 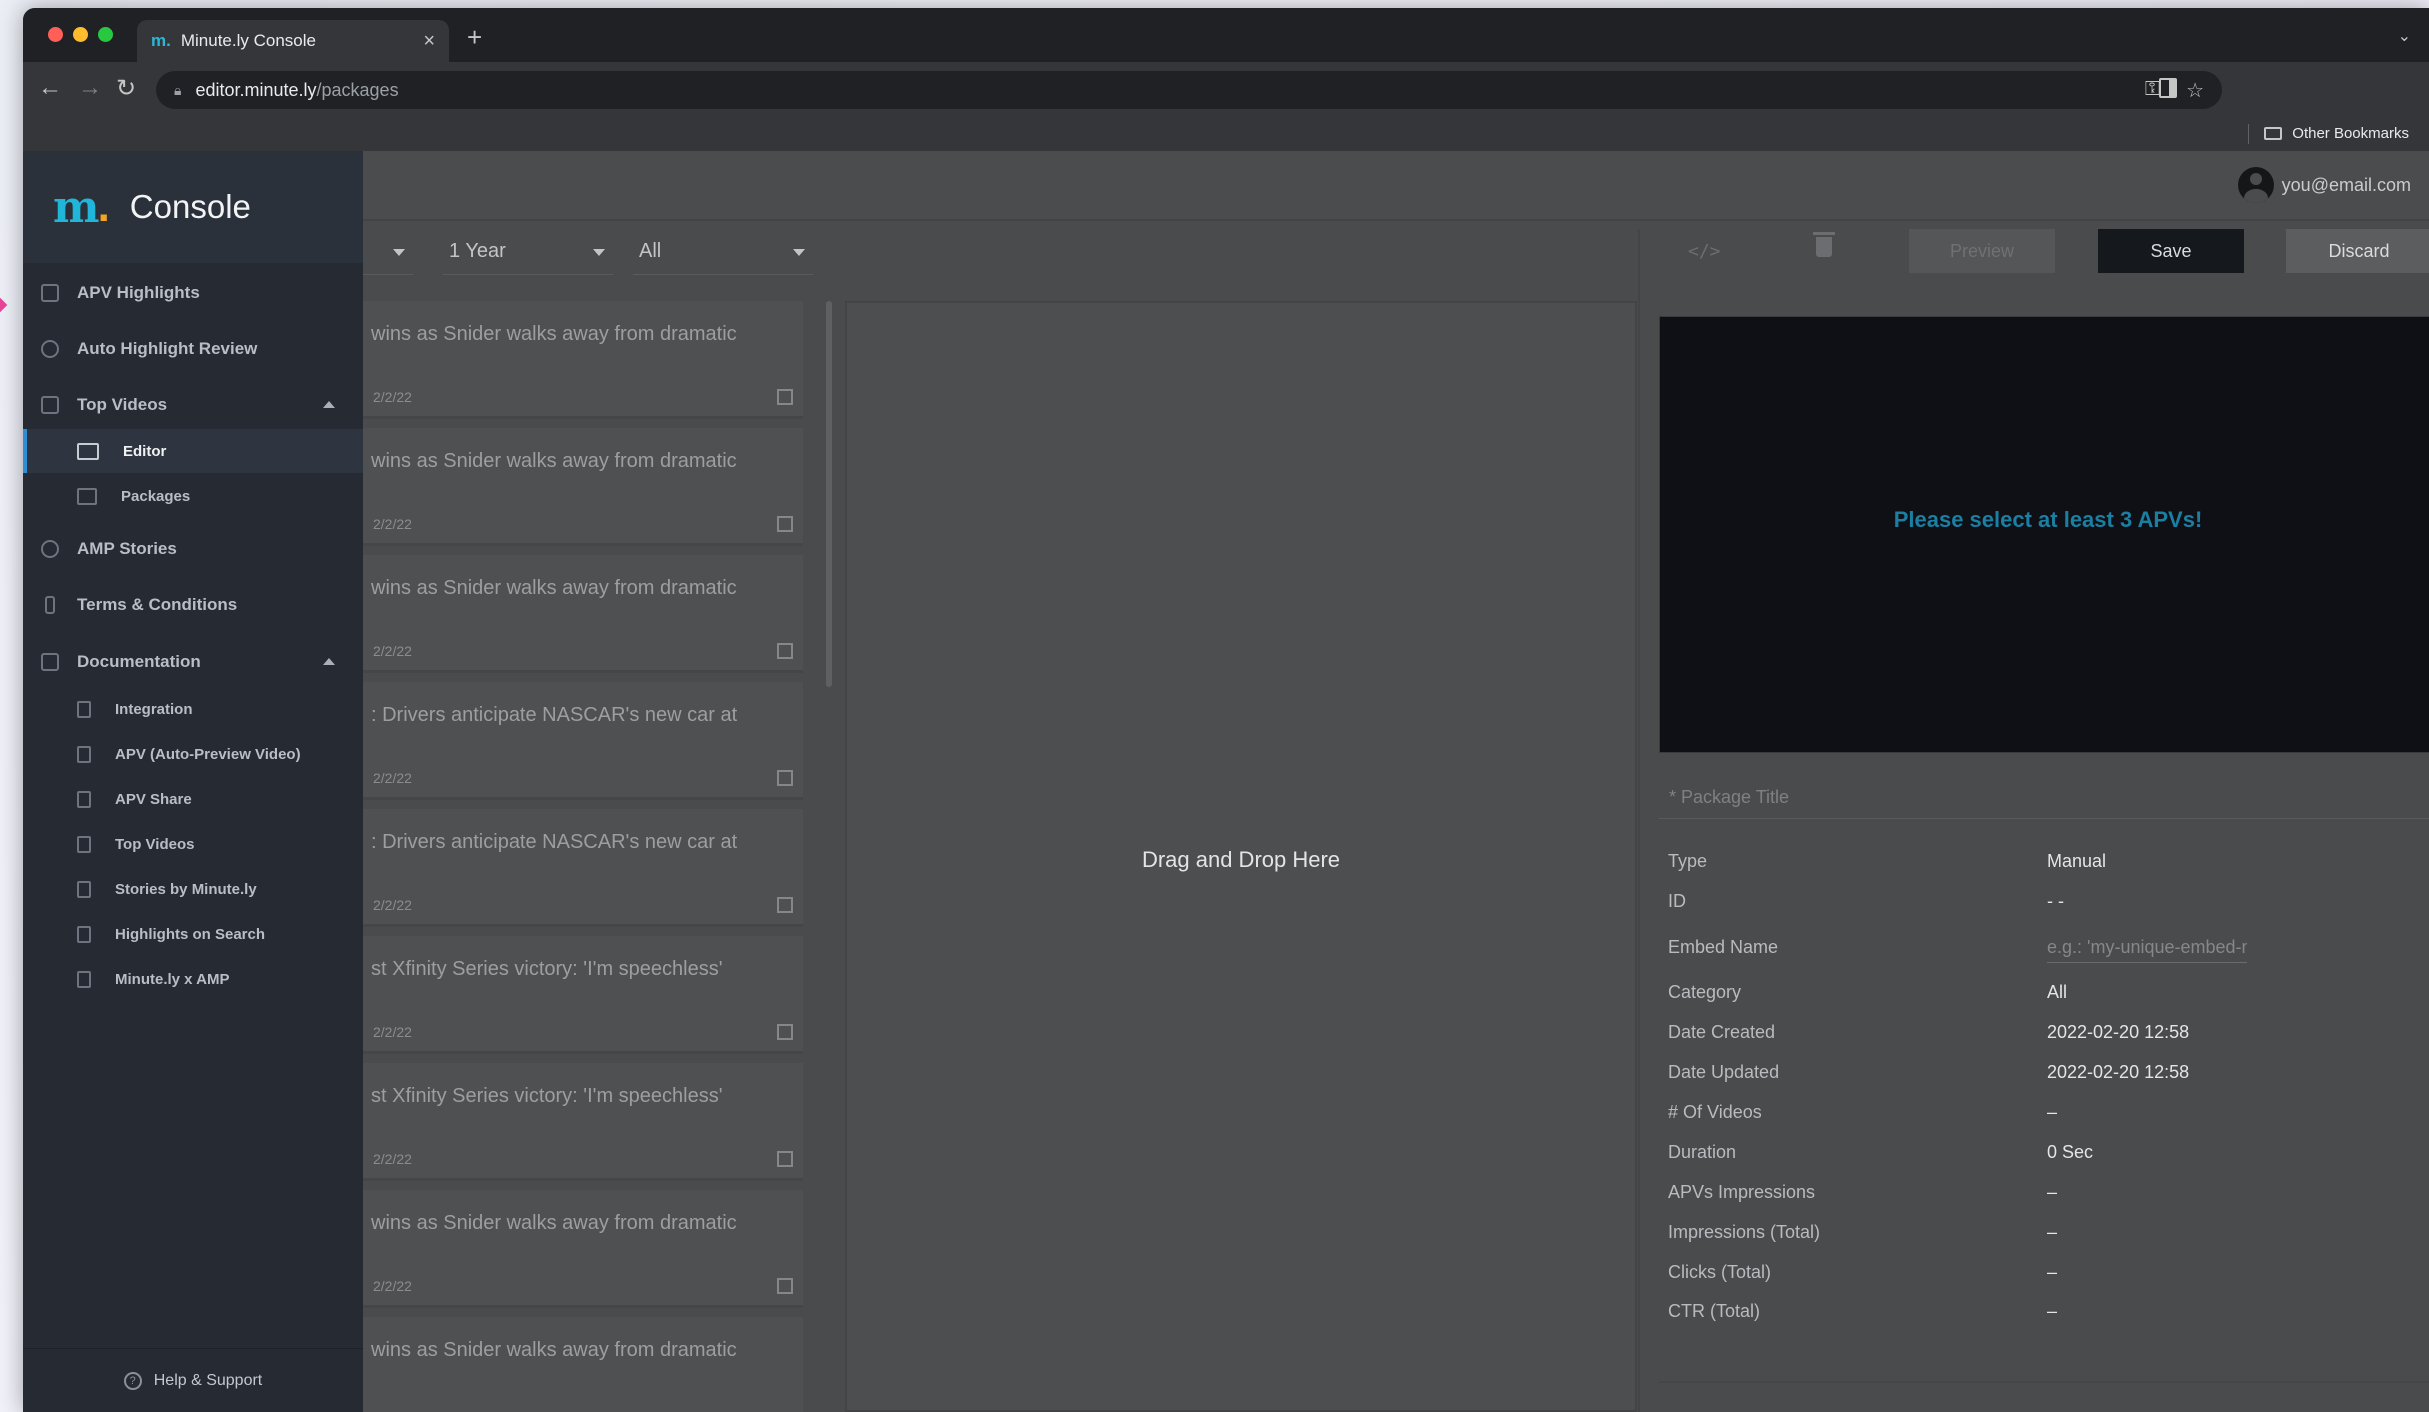 I want to click on detail-value: 0 Sec, so click(x=2070, y=1152).